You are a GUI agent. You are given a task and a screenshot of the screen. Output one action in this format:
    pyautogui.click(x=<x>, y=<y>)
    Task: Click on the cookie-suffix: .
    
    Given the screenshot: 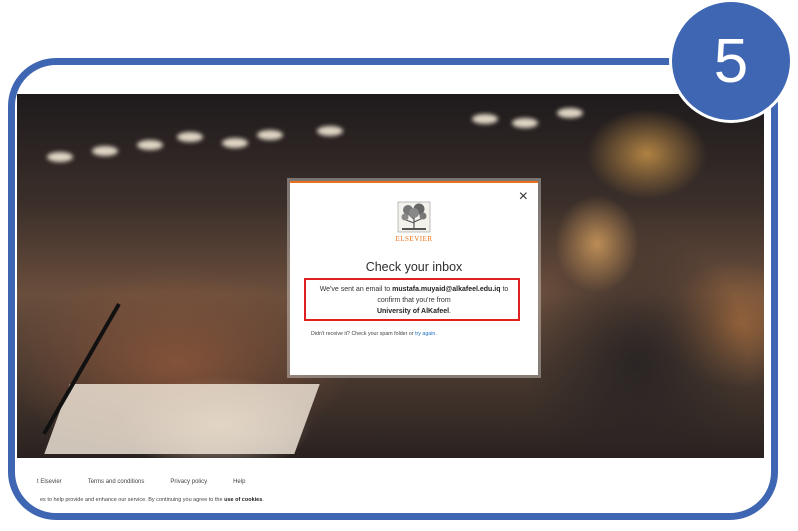 What is the action you would take?
    pyautogui.click(x=263, y=500)
    